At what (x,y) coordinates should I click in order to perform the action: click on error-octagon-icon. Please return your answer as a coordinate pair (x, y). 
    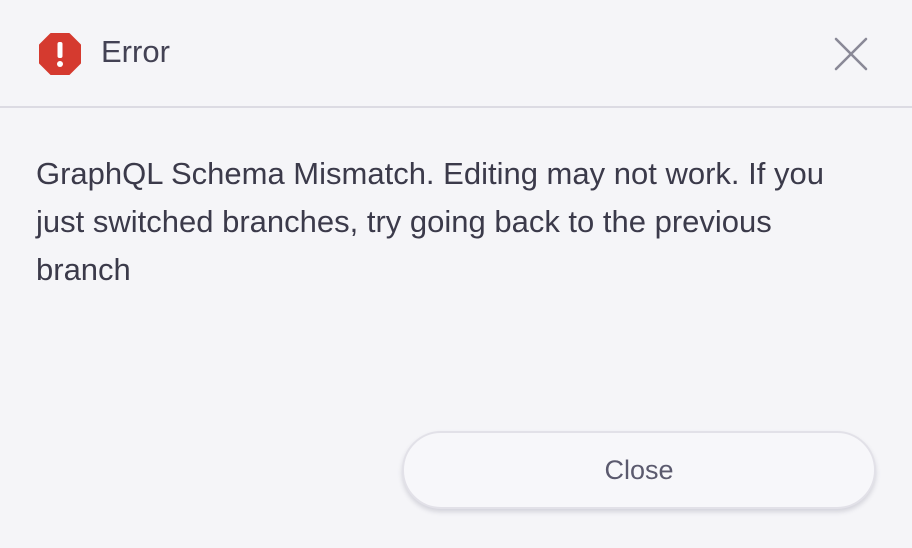
    Looking at the image, I should click on (60, 54).